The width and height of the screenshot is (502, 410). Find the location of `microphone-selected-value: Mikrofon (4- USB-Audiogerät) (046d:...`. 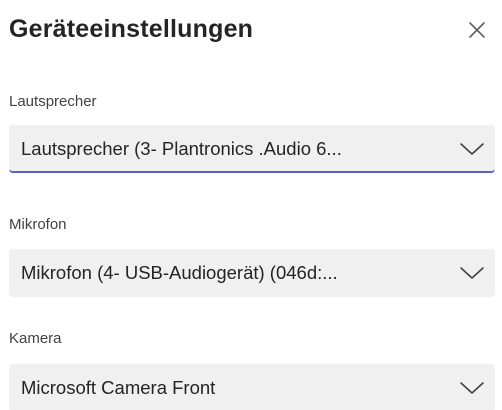

microphone-selected-value: Mikrofon (4- USB-Audiogerät) (046d:... is located at coordinates (179, 272).